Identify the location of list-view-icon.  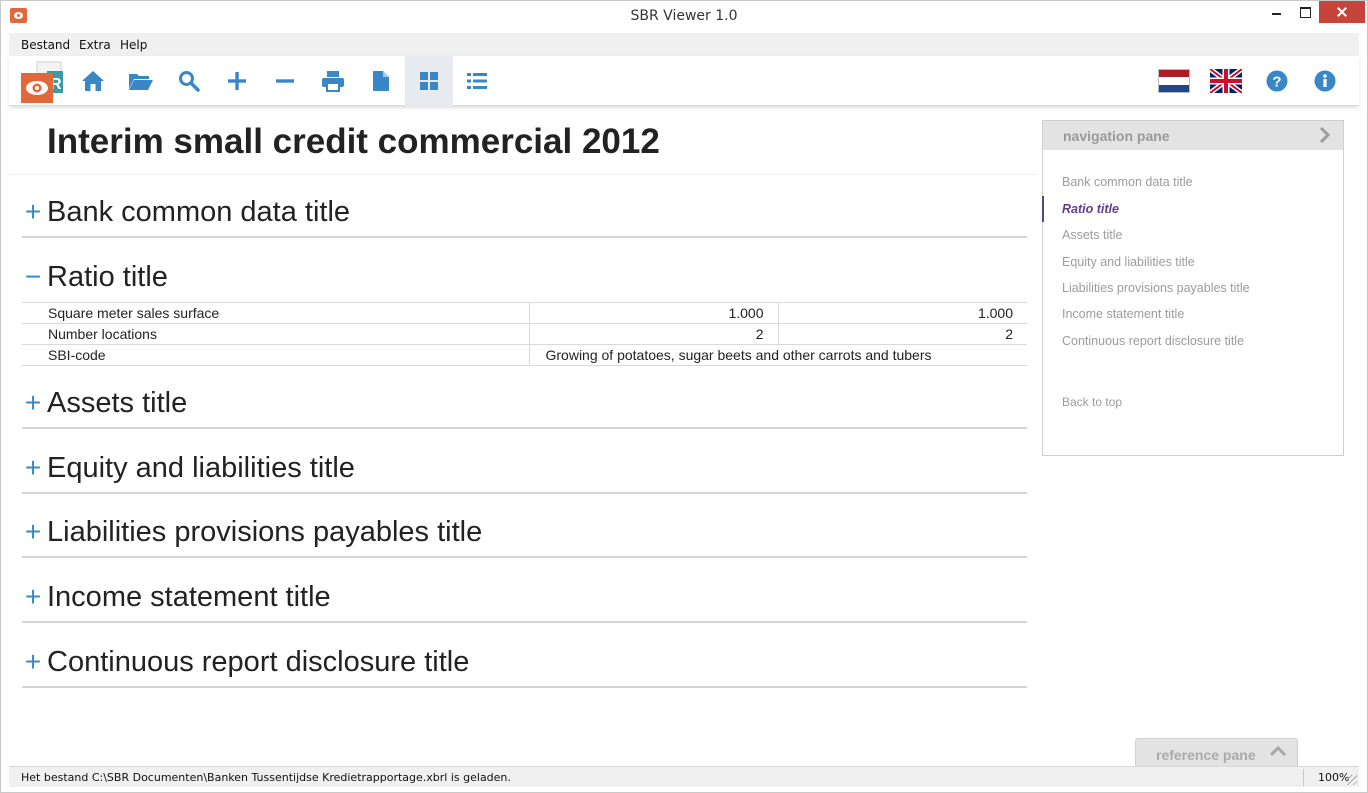
(477, 81).